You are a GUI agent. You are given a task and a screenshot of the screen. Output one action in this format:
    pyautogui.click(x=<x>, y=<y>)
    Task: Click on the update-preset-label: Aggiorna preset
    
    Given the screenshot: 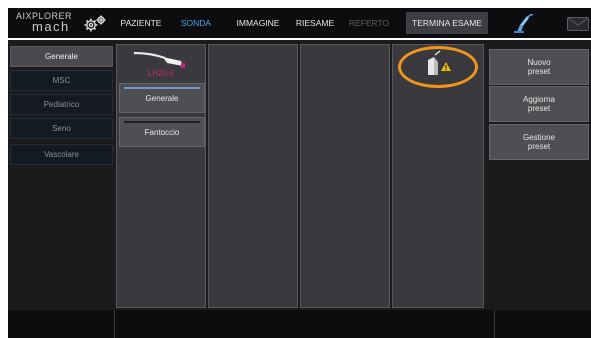 What is the action you would take?
    pyautogui.click(x=539, y=104)
    